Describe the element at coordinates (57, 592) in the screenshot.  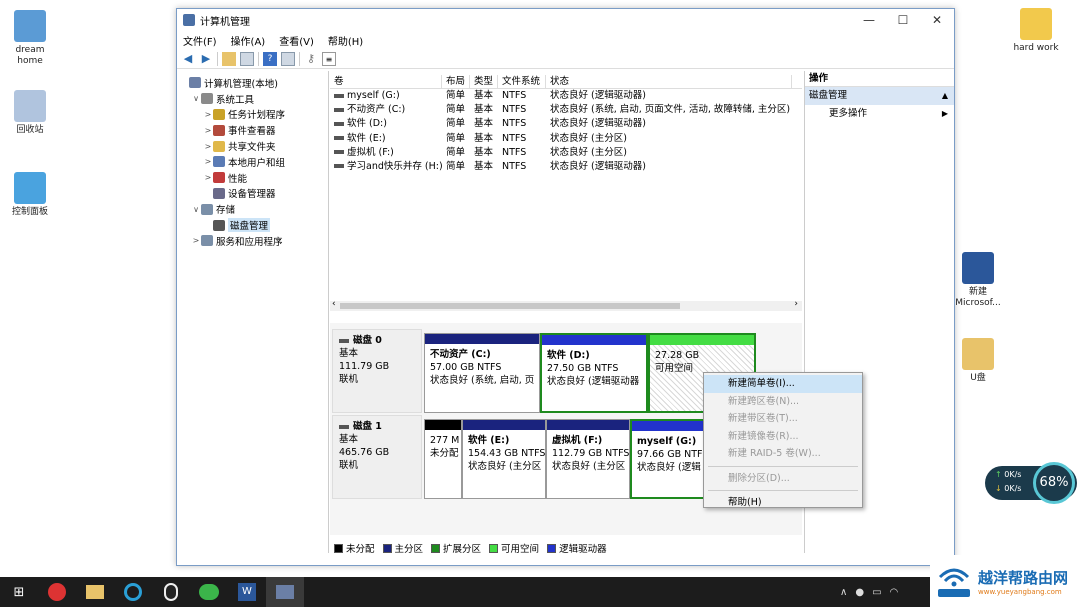
I see `netease-music-icon` at that location.